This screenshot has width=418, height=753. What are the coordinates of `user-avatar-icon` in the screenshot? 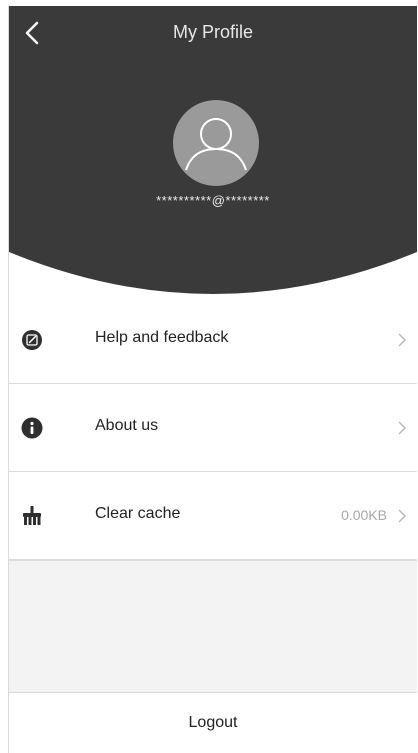 It's located at (216, 143).